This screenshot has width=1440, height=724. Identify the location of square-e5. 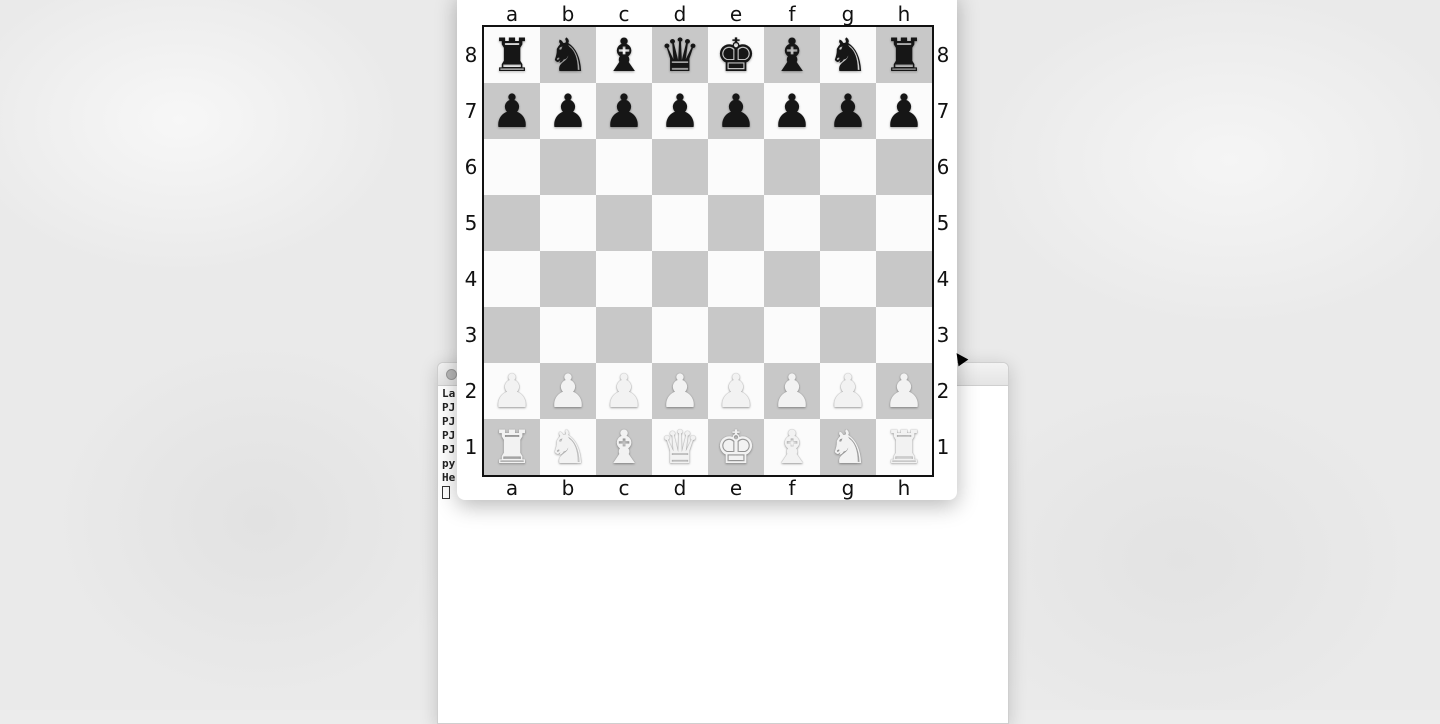
(736, 223).